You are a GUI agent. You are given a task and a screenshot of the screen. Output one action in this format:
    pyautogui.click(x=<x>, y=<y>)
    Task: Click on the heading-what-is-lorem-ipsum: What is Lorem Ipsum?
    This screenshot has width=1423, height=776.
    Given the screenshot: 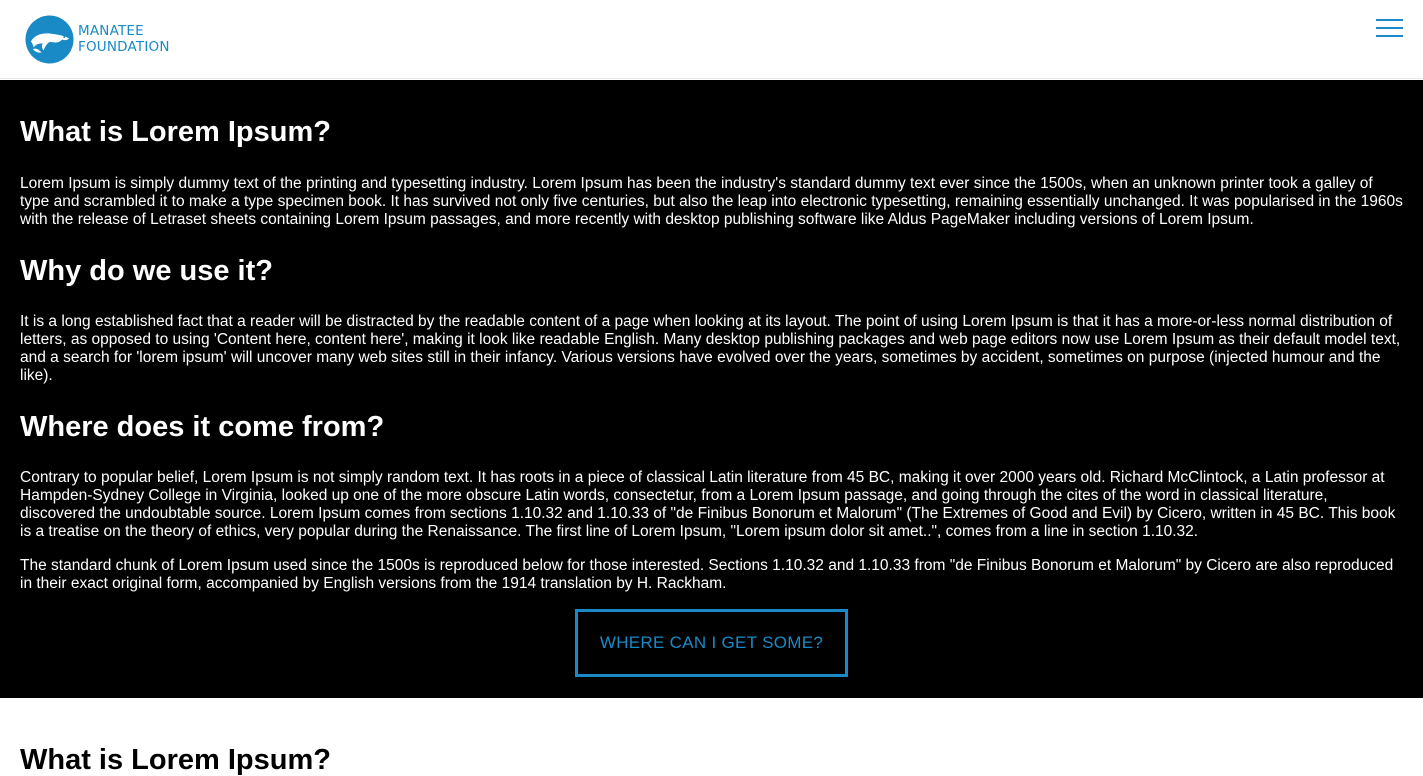 What is the action you would take?
    pyautogui.click(x=175, y=132)
    